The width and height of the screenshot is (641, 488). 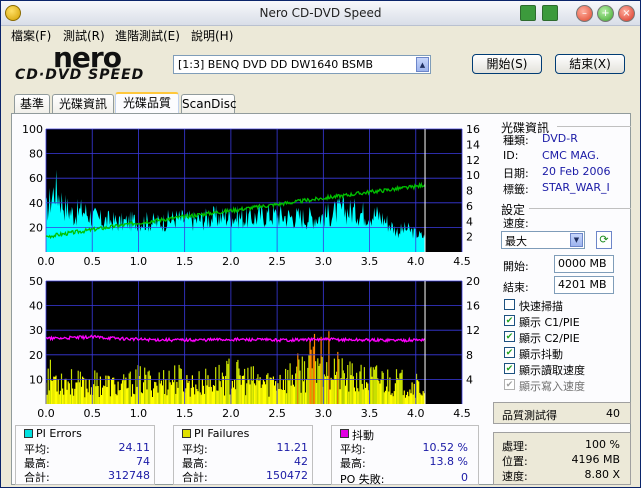 What do you see at coordinates (541, 354) in the screenshot?
I see `option-label: 顯示抖動` at bounding box center [541, 354].